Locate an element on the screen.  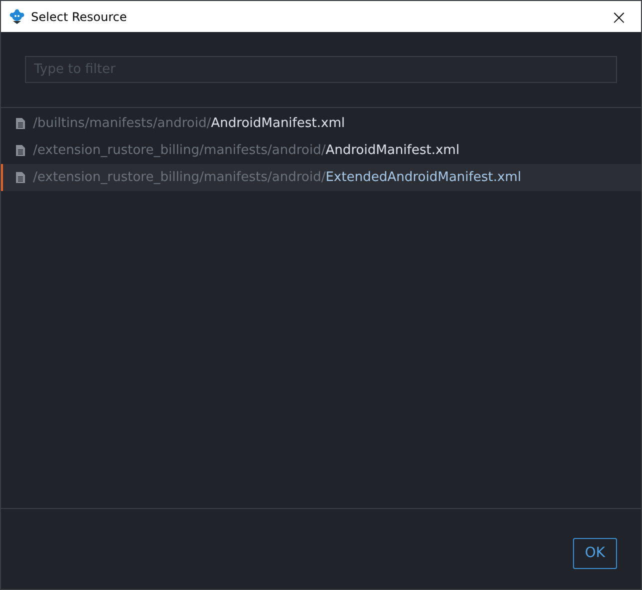
file-path: /builtins/manifests/android/AndroidManifest.xml is located at coordinates (189, 123).